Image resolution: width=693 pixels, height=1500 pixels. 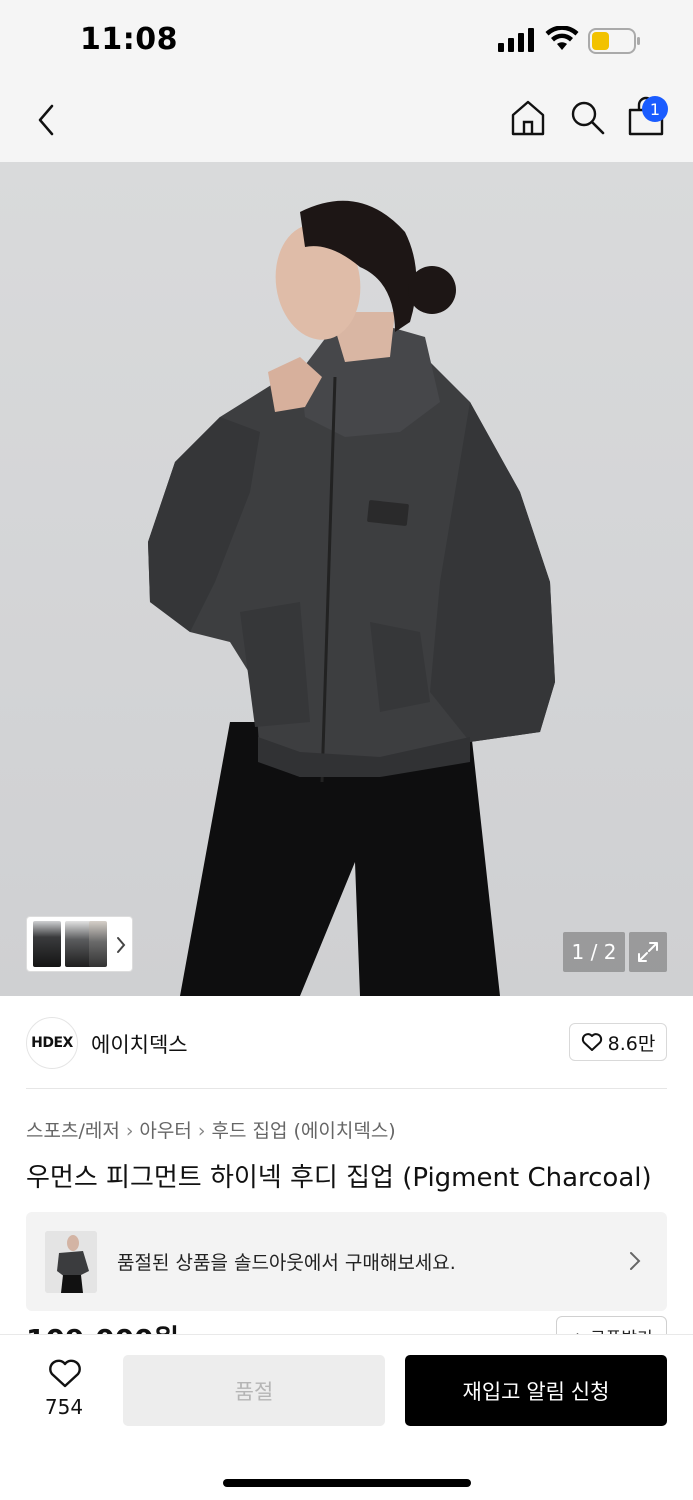 I want to click on search-icon, so click(x=588, y=118).